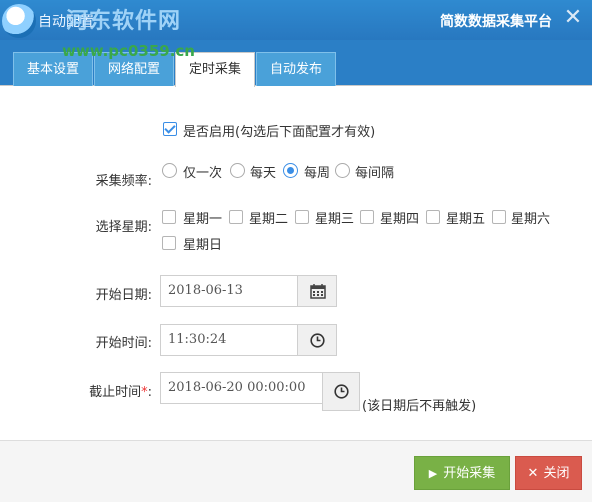 Image resolution: width=592 pixels, height=502 pixels. I want to click on start-time-label: 开始时间:, so click(123, 343).